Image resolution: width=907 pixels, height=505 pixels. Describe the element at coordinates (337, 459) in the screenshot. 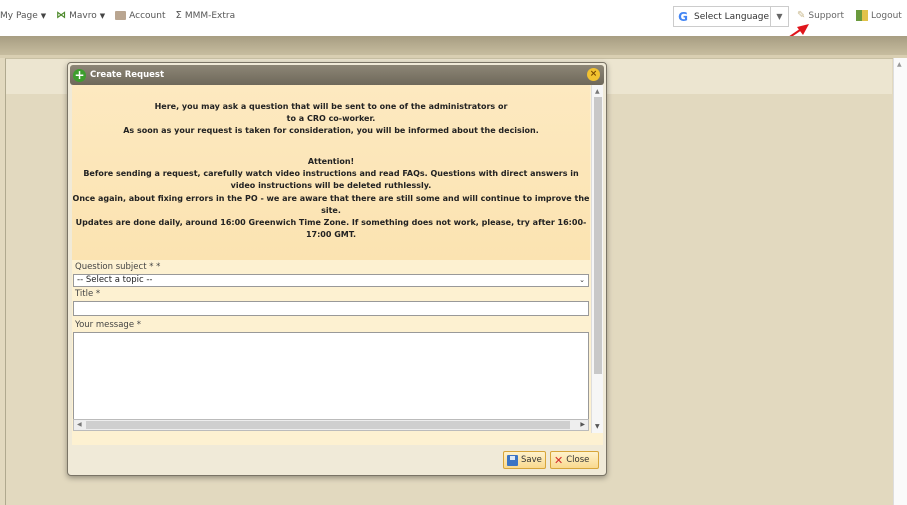

I see `dialog-footer: Save ✕ Close` at that location.